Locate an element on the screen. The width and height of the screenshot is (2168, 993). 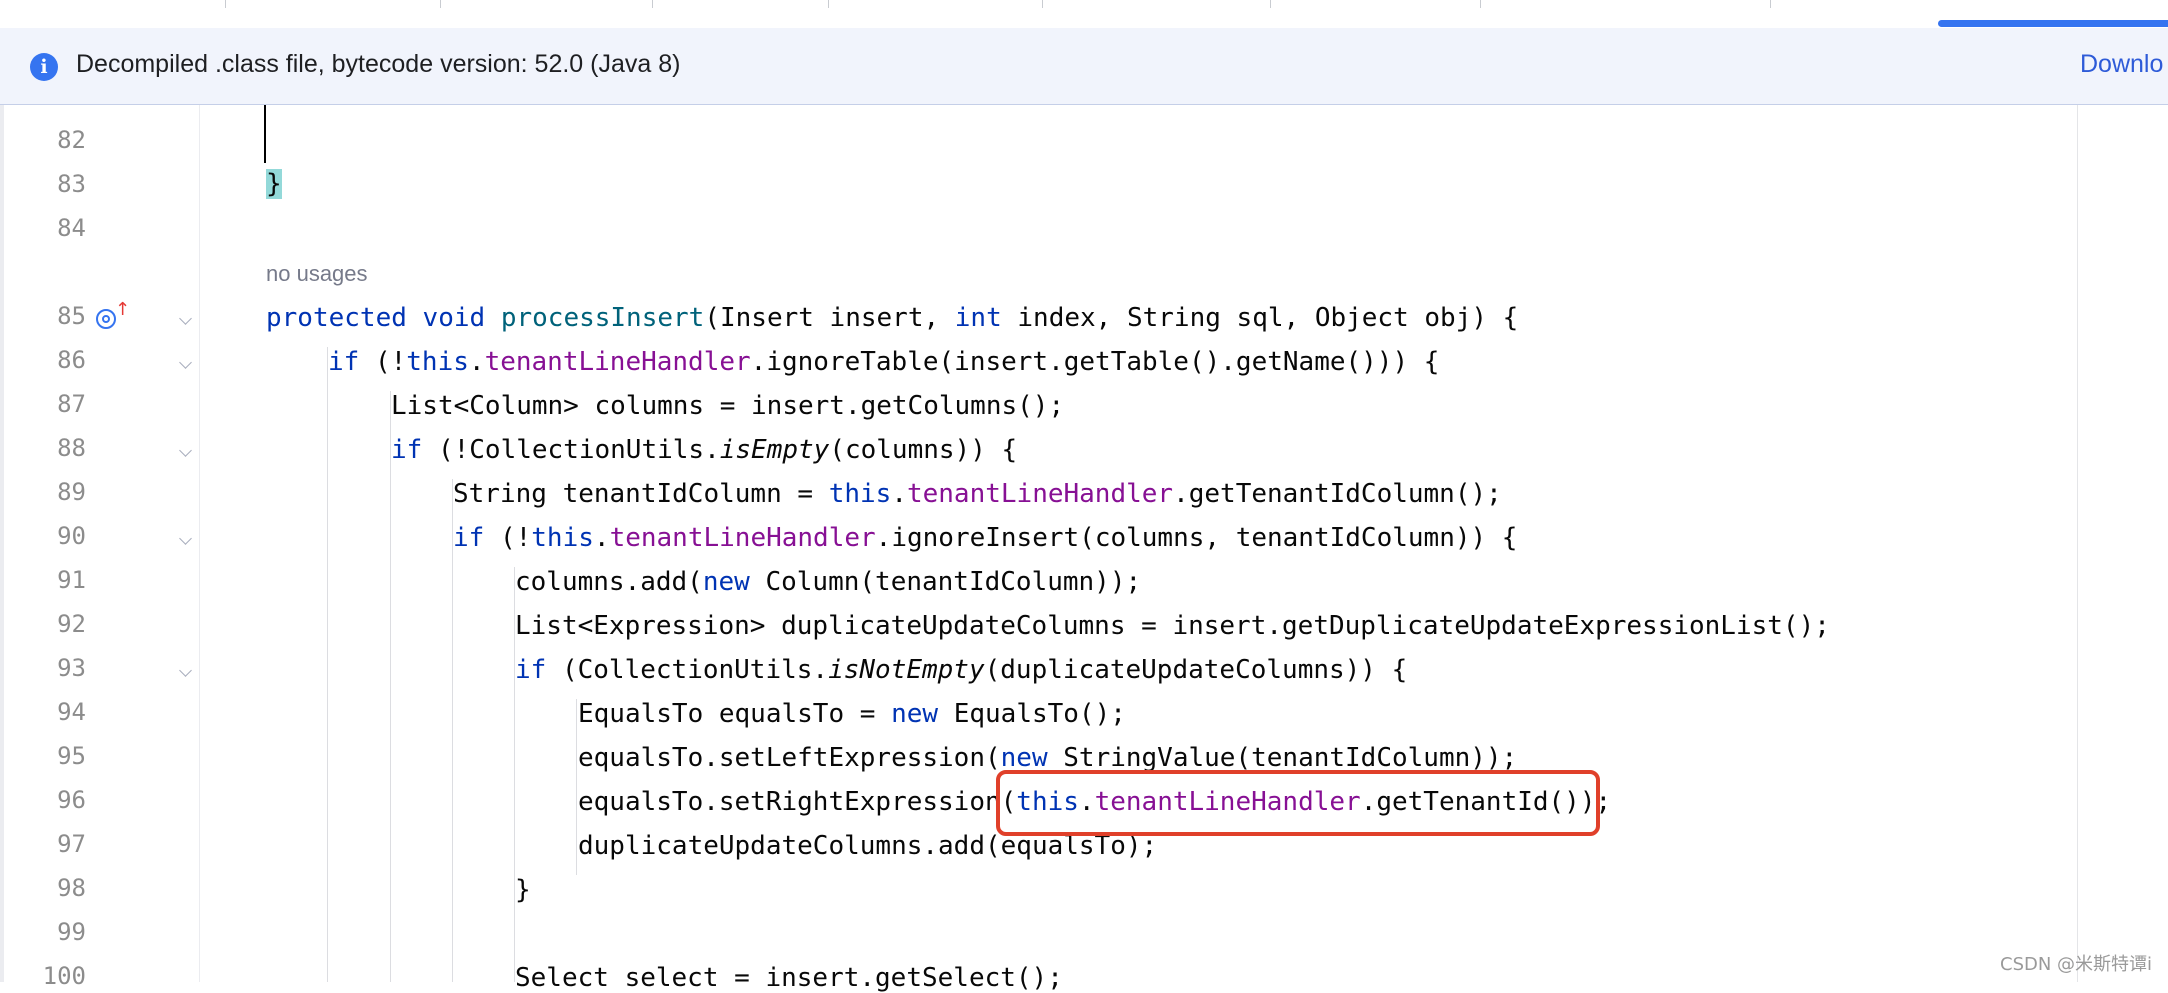
line-number: 95 is located at coordinates (71, 756).